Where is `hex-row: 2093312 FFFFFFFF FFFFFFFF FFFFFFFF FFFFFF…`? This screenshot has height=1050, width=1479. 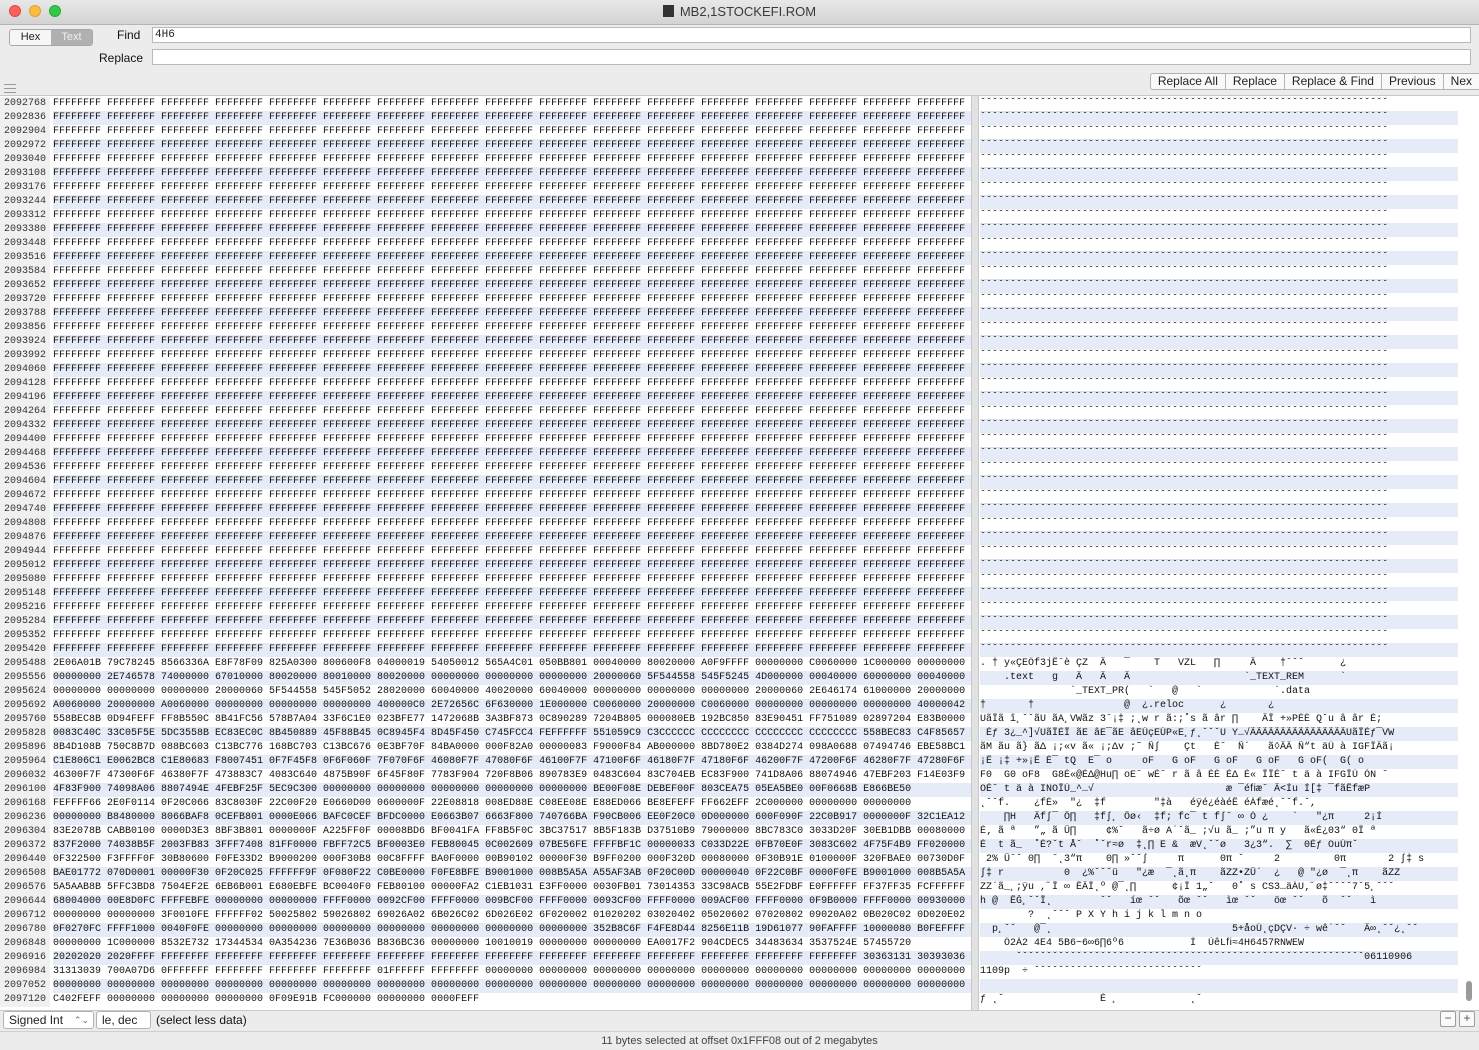
hex-row: 2093312 FFFFFFFF FFFFFFFF FFFFFFFF FFFFFF… is located at coordinates (739, 216).